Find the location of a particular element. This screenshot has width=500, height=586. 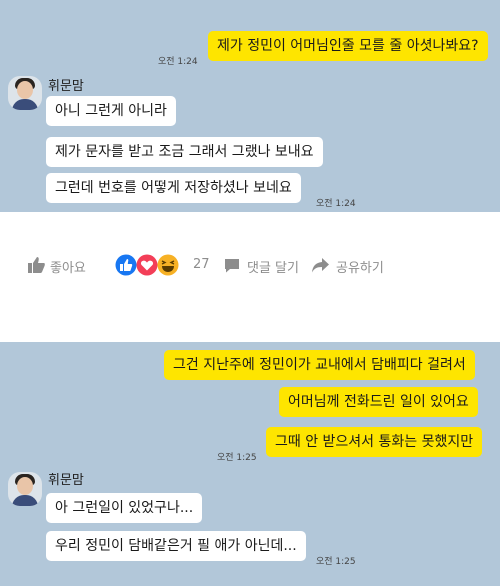

love-reaction-icon is located at coordinates (147, 265).